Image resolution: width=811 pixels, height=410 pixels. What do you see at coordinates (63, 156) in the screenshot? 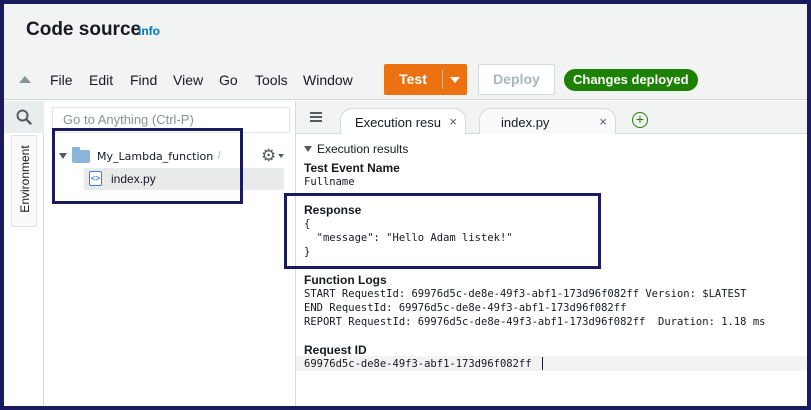
I see `folder-expand-caret-icon` at bounding box center [63, 156].